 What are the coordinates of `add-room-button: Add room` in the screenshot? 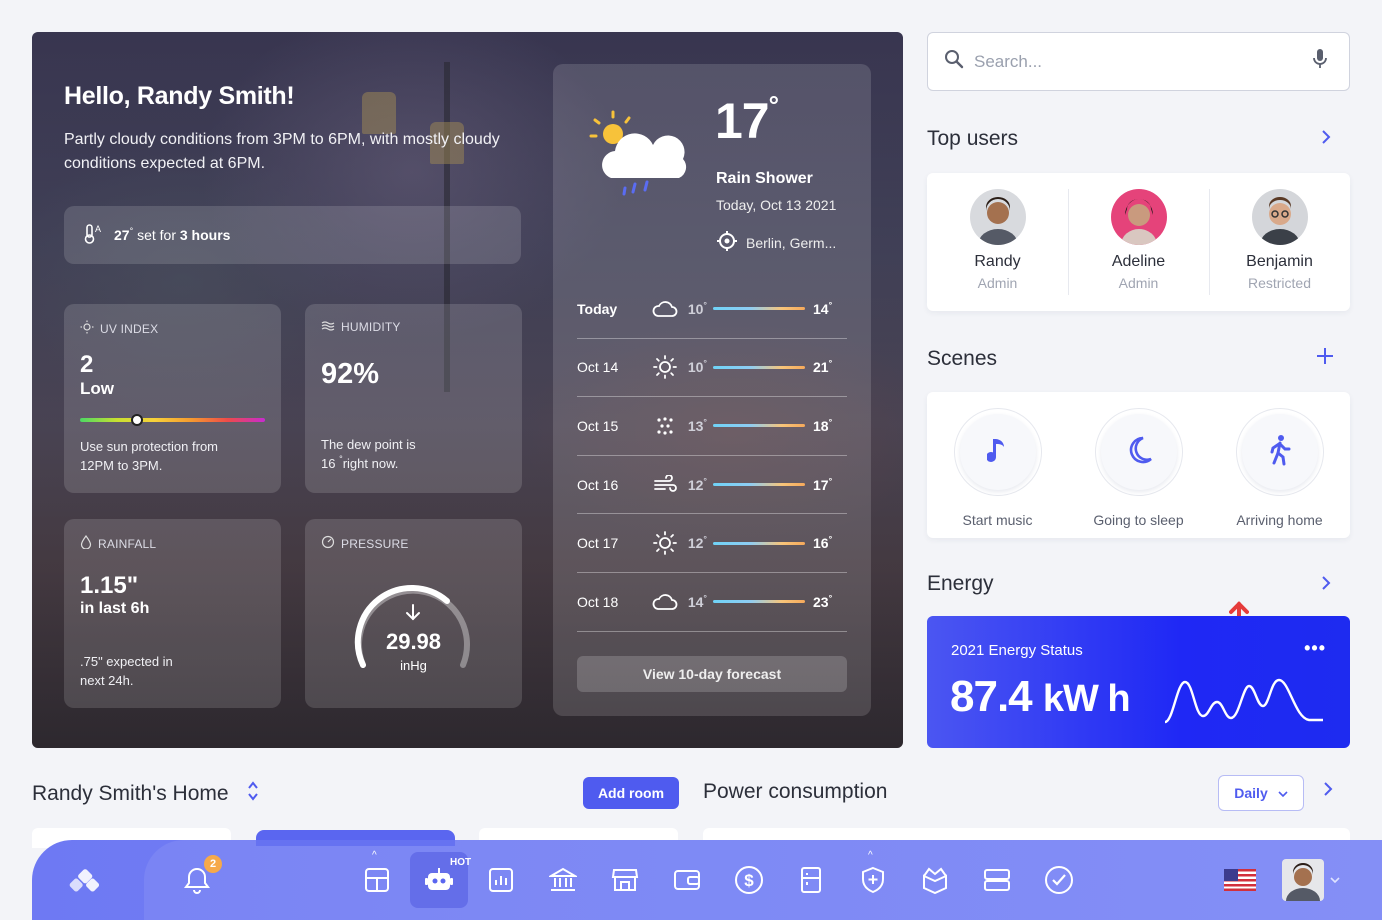 It's located at (631, 793).